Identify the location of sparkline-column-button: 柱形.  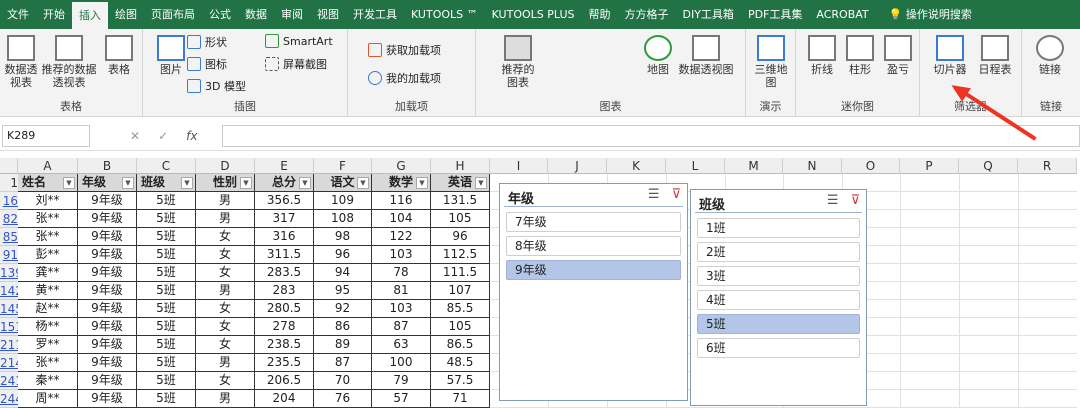
(860, 55).